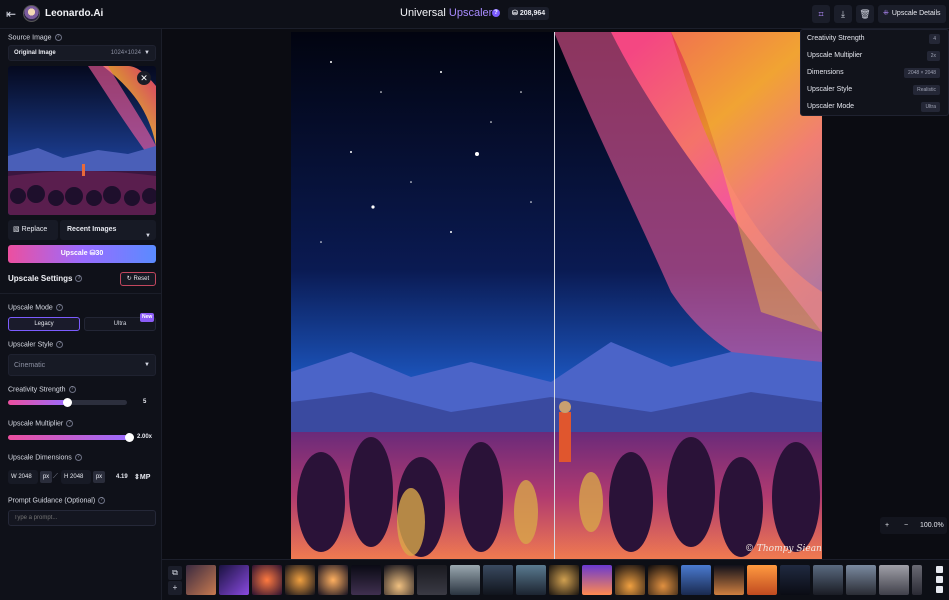 The image size is (949, 600). What do you see at coordinates (31, 345) in the screenshot?
I see `style-label-text: Upscaler Style` at bounding box center [31, 345].